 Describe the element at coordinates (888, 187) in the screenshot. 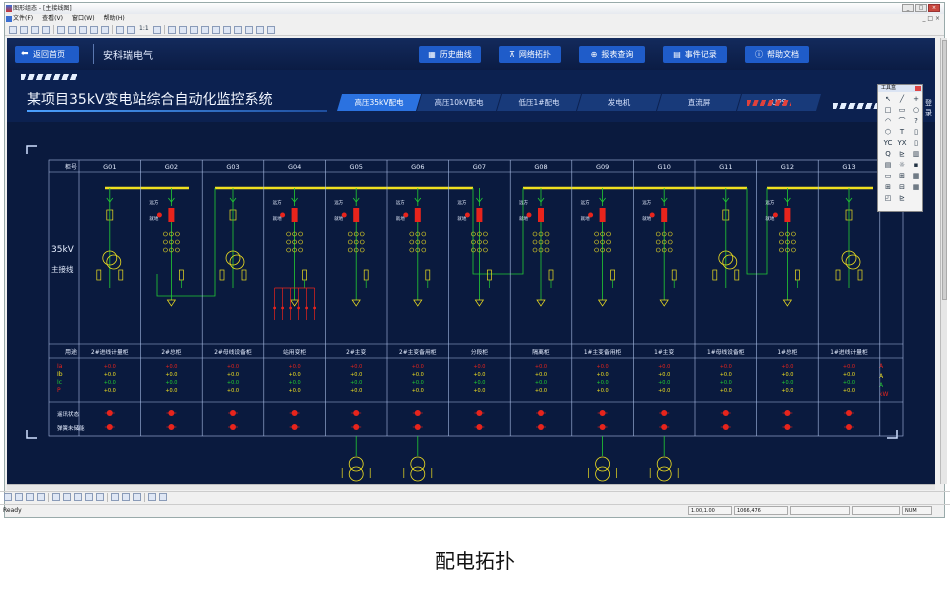

I see `tool-24-icon: ⊞` at that location.